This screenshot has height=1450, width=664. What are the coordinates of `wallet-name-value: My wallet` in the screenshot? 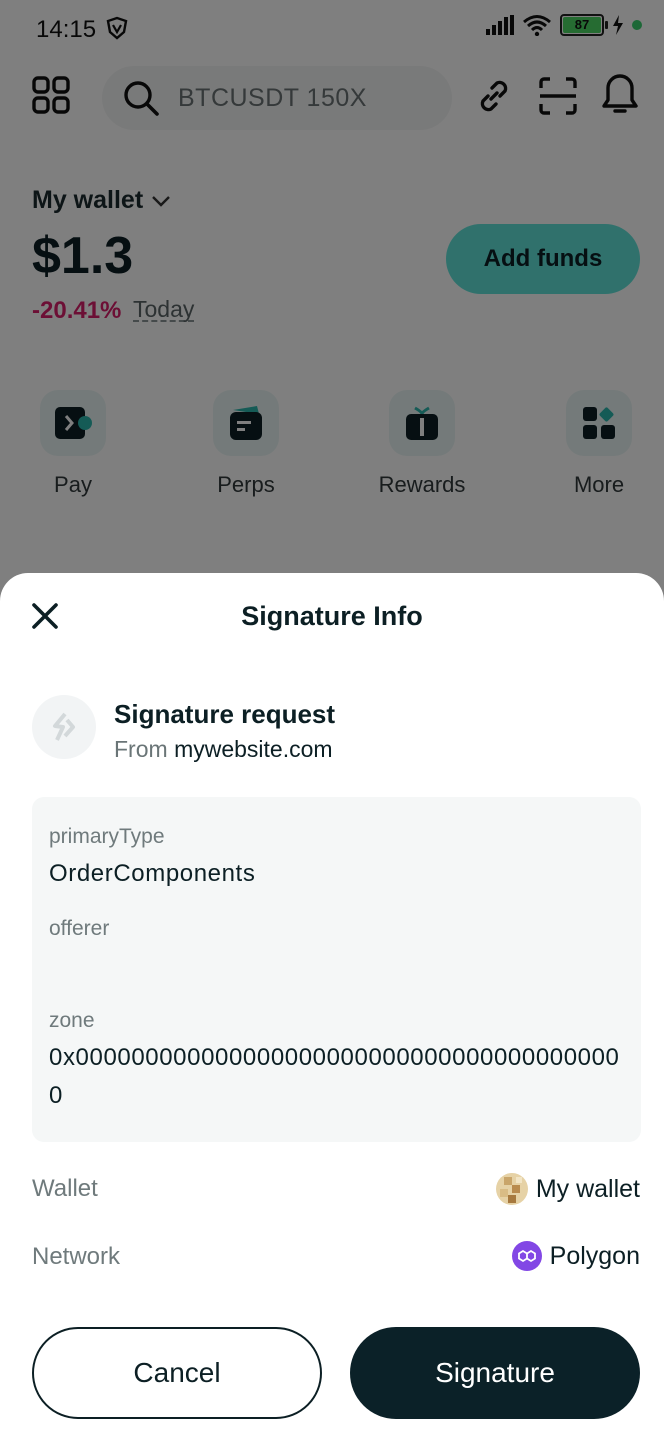 It's located at (587, 1188).